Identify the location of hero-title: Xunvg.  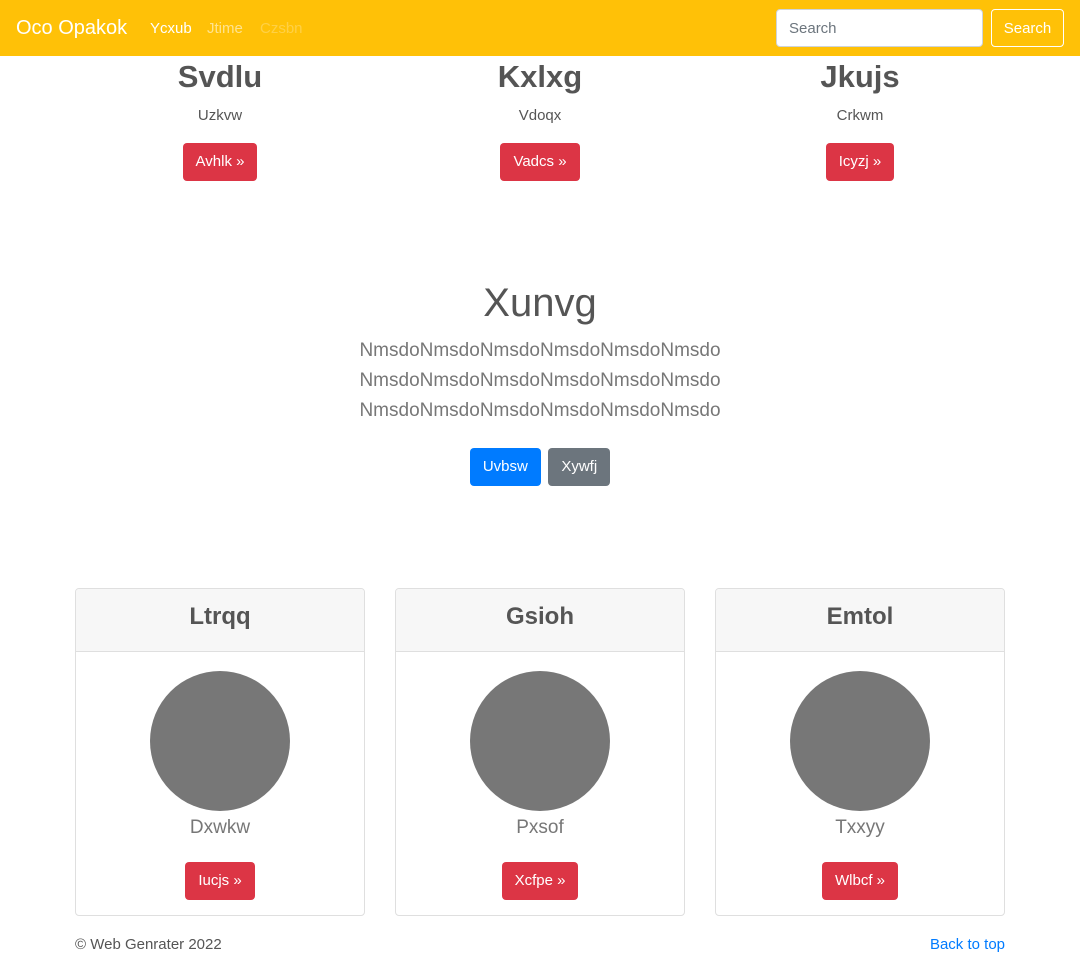
(540, 303).